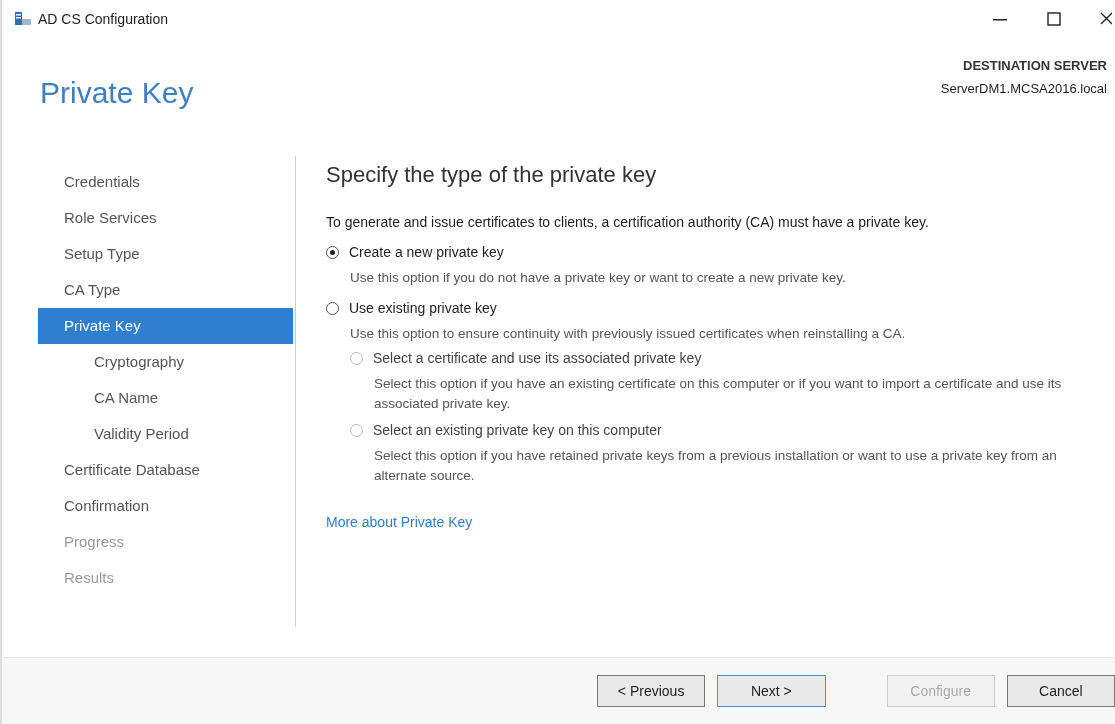 Image resolution: width=1115 pixels, height=724 pixels. I want to click on sidebar-item: Role Services, so click(165, 218).